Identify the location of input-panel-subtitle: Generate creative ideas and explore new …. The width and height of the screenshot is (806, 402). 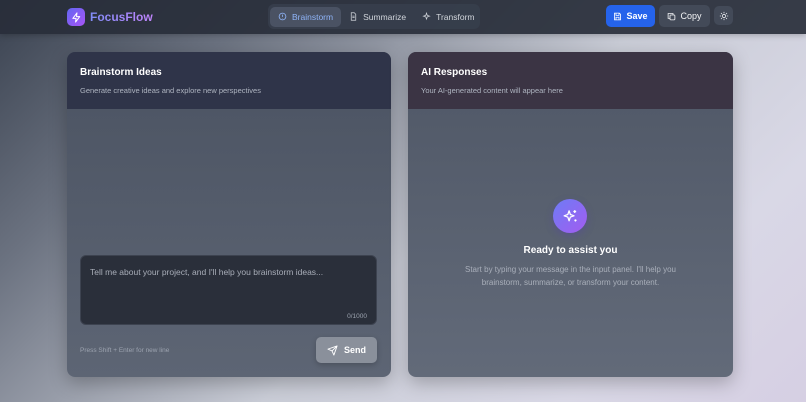
(170, 90).